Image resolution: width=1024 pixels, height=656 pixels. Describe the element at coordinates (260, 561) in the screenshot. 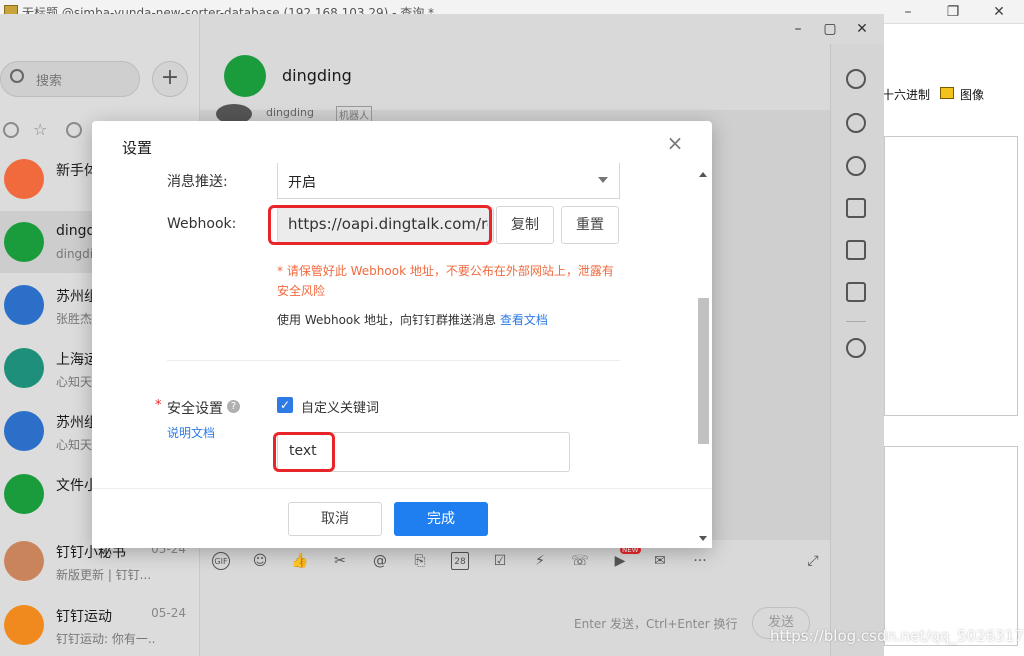

I see `emoji-icon: ☺` at that location.